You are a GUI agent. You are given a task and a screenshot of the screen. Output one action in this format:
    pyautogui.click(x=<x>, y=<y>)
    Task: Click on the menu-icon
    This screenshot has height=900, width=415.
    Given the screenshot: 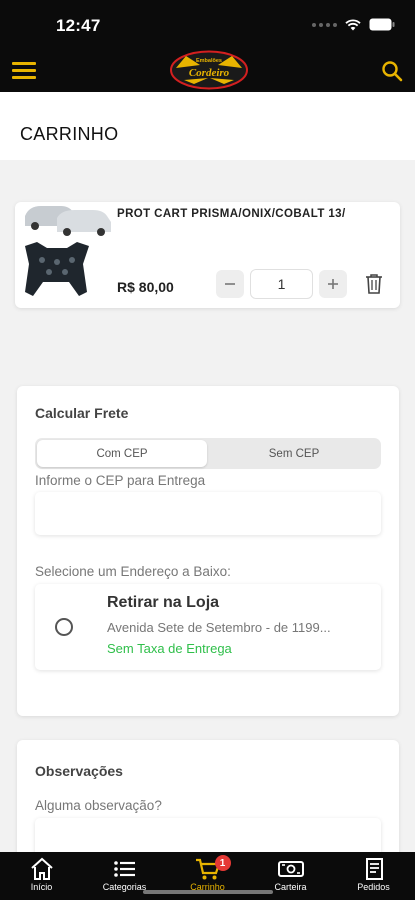 What is the action you would take?
    pyautogui.click(x=24, y=71)
    